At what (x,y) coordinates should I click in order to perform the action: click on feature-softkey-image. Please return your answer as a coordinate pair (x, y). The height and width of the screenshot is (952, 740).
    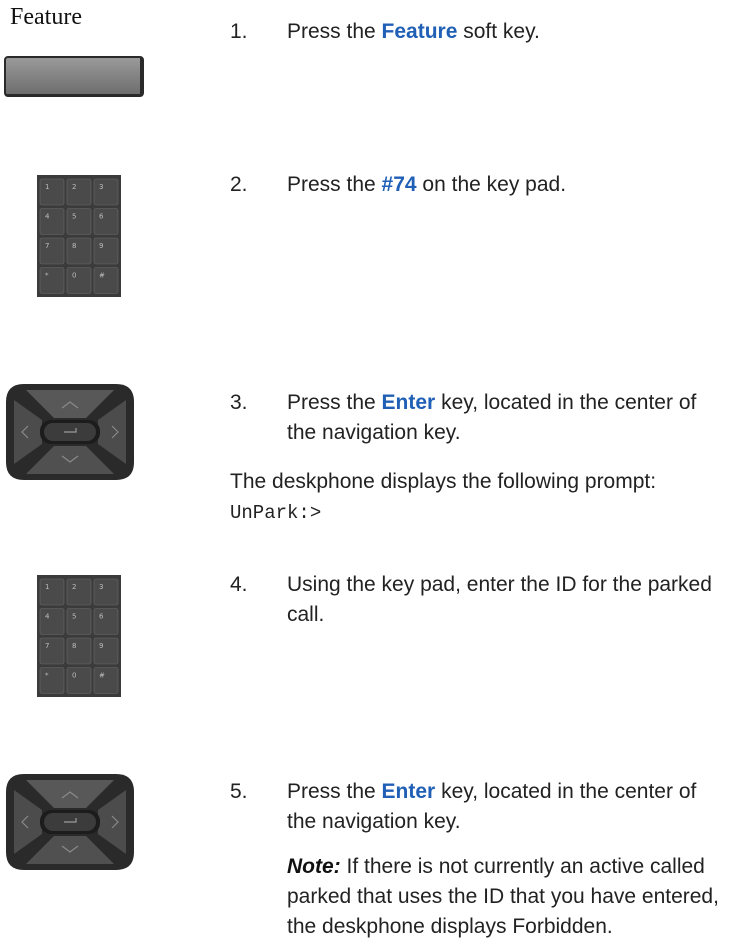
    Looking at the image, I should click on (74, 76).